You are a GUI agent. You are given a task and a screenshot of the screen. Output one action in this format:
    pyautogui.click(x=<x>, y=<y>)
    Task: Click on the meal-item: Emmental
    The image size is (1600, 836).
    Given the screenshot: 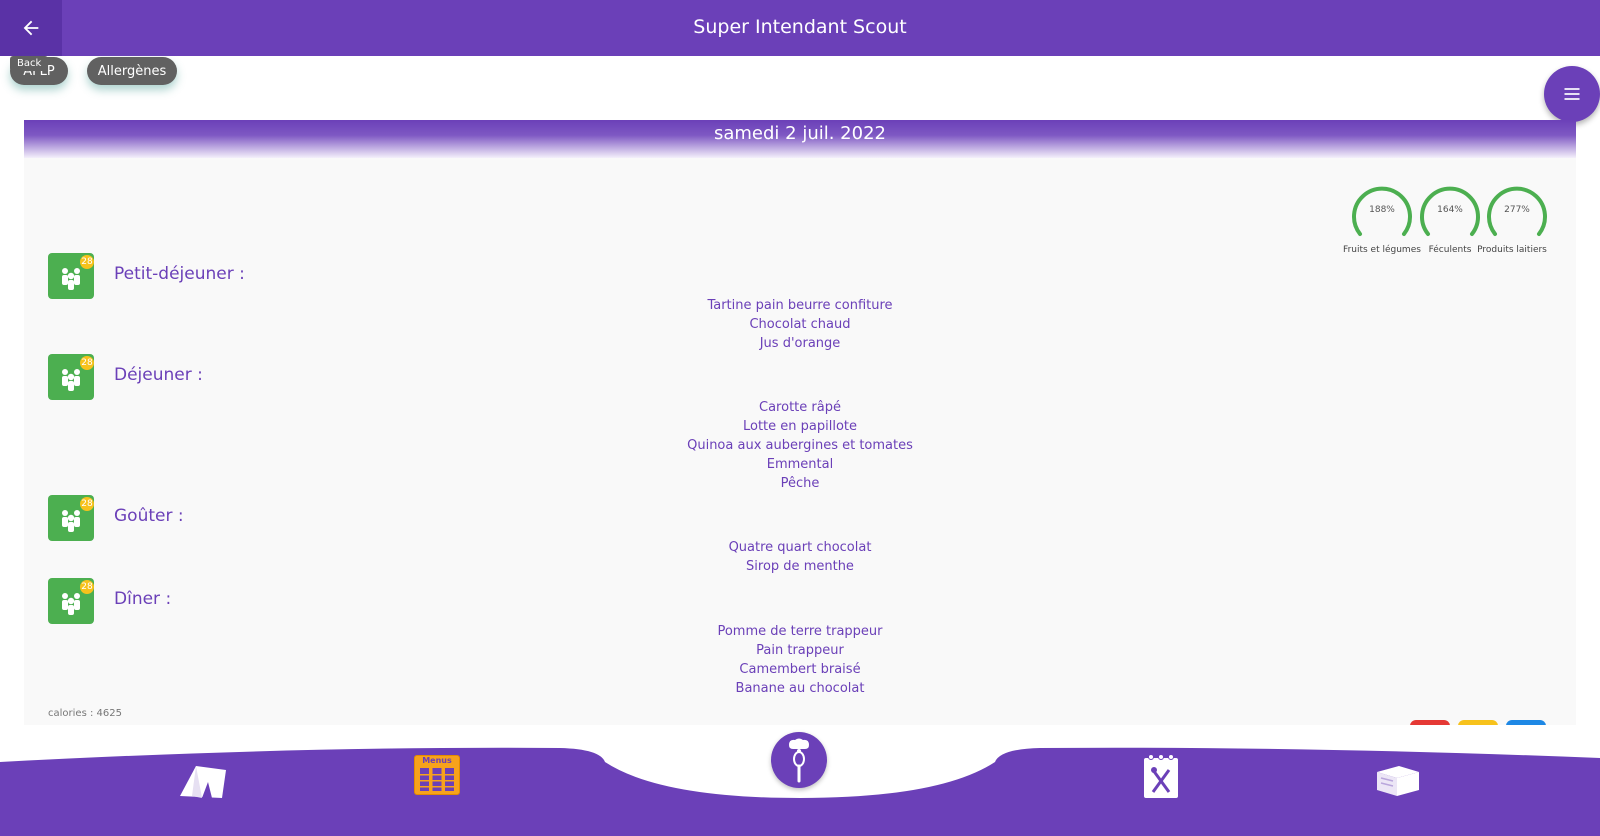 What is the action you would take?
    pyautogui.click(x=800, y=464)
    